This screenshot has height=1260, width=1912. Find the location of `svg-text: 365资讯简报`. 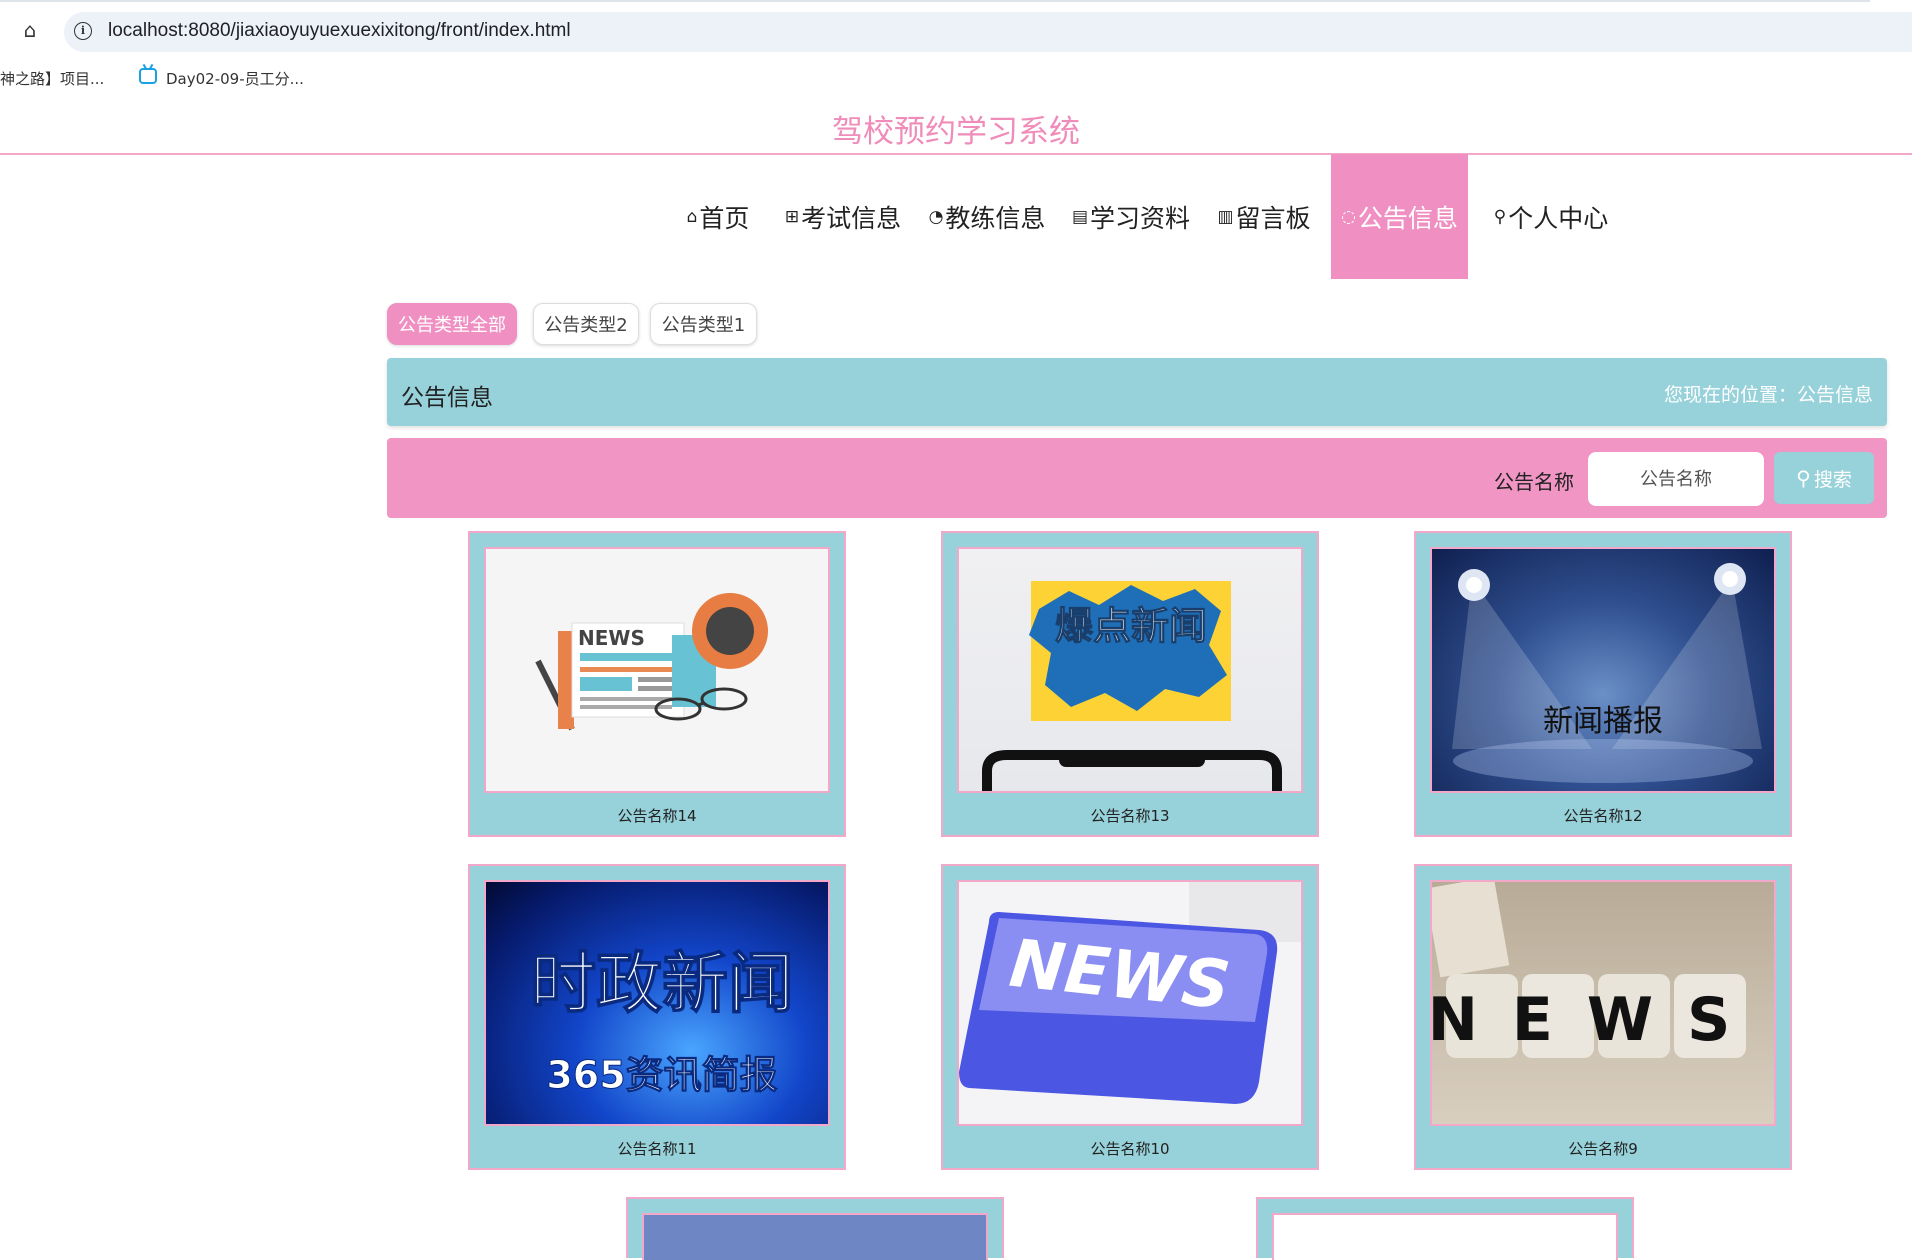

svg-text: 365资讯简报 is located at coordinates (661, 1075).